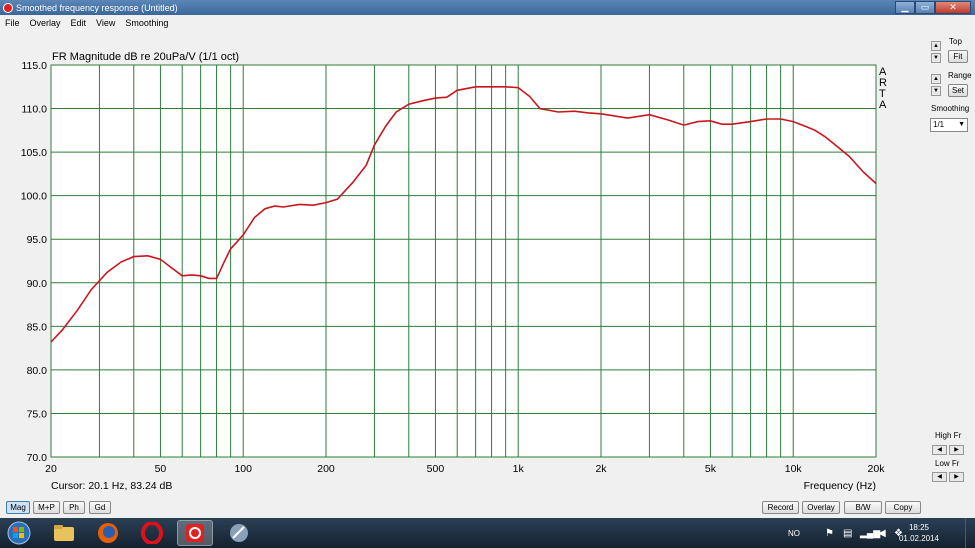 This screenshot has width=975, height=548. What do you see at coordinates (794, 533) in the screenshot?
I see `language-indicator: NO` at bounding box center [794, 533].